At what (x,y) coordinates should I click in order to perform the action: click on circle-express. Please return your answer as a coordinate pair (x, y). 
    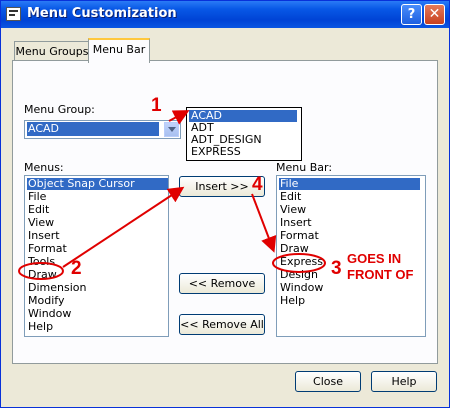
    Looking at the image, I should click on (299, 263).